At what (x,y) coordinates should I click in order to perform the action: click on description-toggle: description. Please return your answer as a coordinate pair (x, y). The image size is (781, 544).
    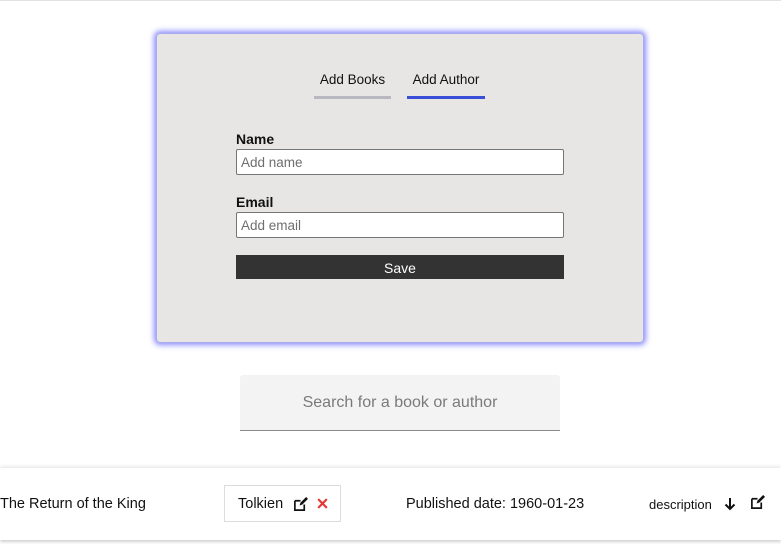
    Looking at the image, I should click on (680, 504).